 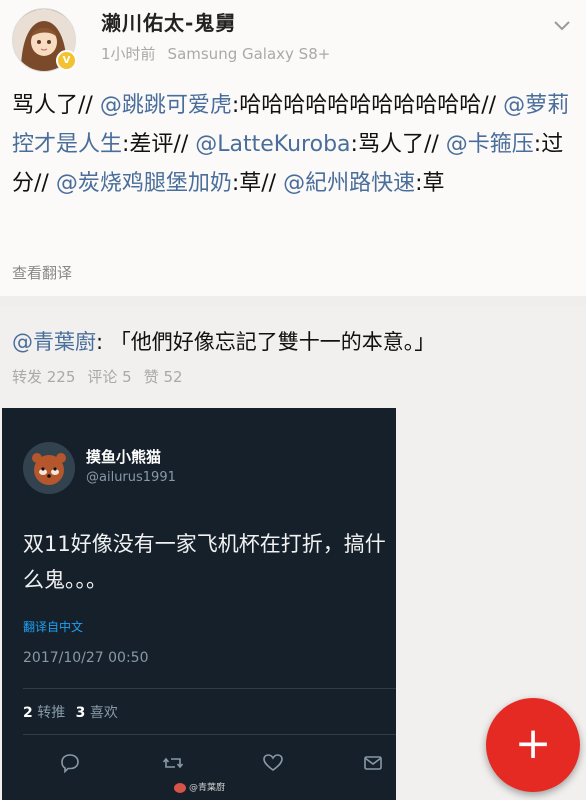 I want to click on tweet-date: 2017/10/27 00:50, so click(x=86, y=658).